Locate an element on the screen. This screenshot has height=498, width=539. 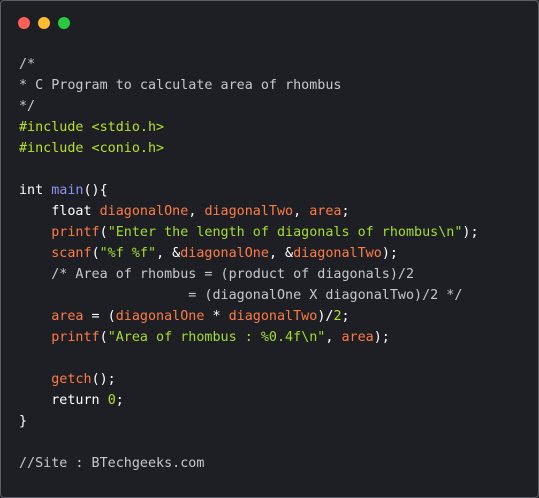
code-line: getch(); is located at coordinates (249, 379).